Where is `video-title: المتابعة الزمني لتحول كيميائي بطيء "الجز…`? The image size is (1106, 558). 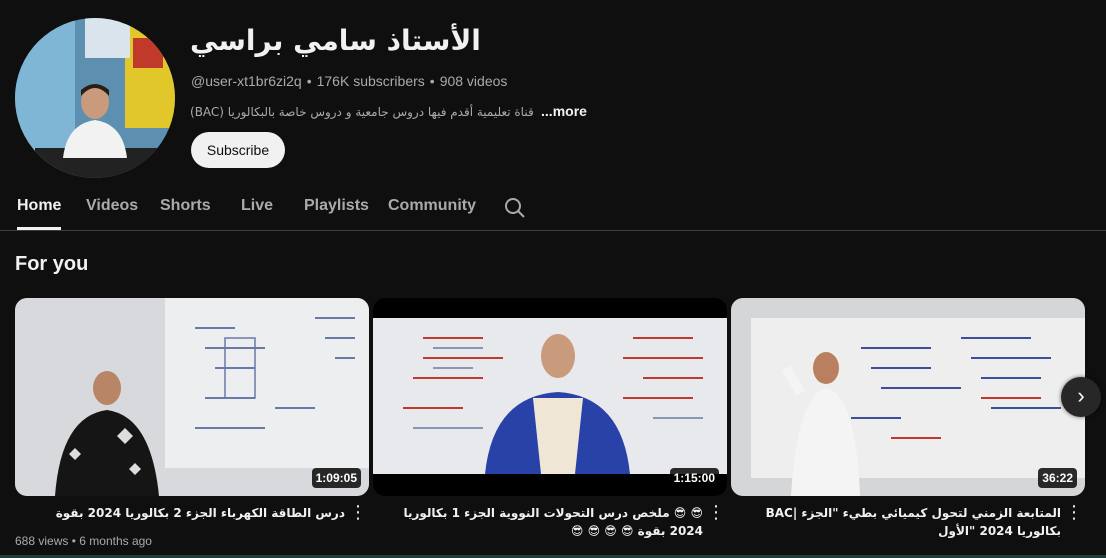
video-title: المتابعة الزمني لتحول كيميائي بطيء "الجز… is located at coordinates (896, 522).